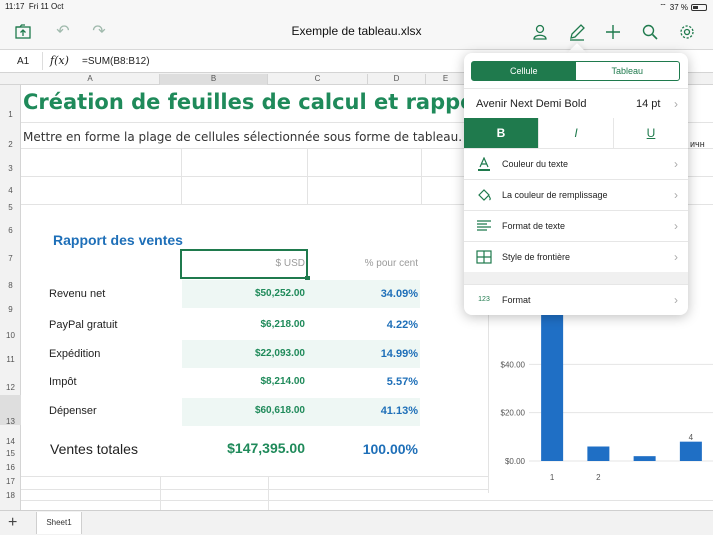  I want to click on row-usd: $60,618.00, so click(243, 410).